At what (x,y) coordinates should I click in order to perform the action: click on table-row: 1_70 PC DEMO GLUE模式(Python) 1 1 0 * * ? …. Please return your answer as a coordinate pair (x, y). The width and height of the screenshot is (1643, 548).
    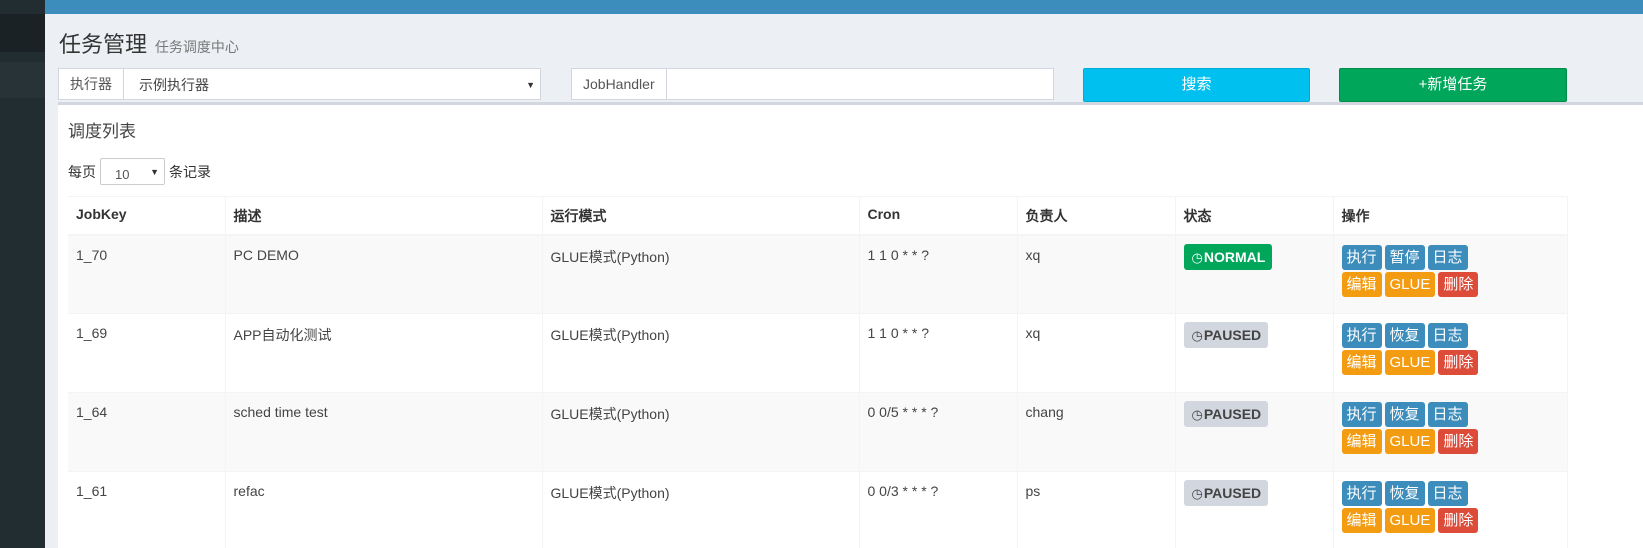
    Looking at the image, I should click on (818, 274).